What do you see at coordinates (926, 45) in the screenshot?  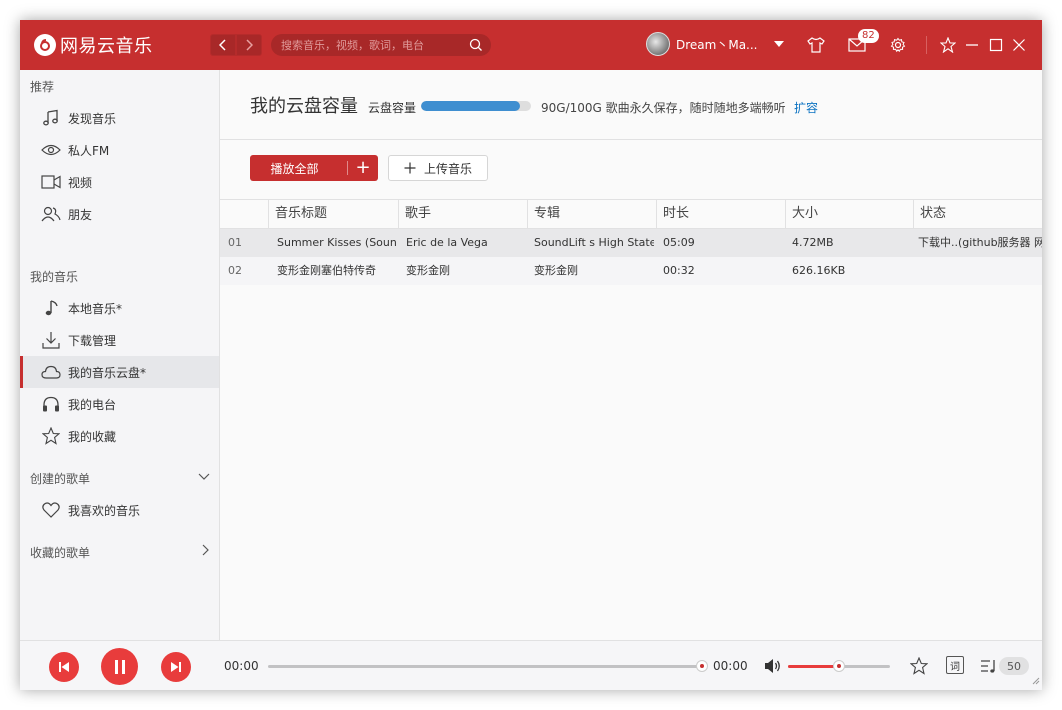 I see `titlebar-divider` at bounding box center [926, 45].